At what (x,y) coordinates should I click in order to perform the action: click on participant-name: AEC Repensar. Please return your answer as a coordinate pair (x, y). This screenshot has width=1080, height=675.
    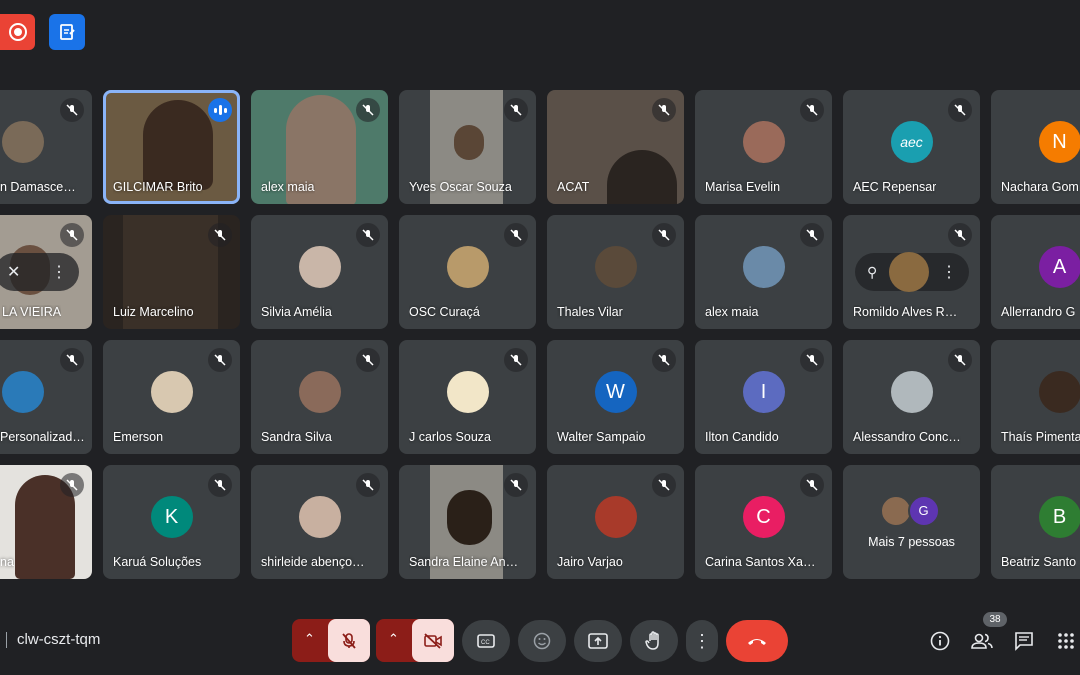
    Looking at the image, I should click on (895, 187).